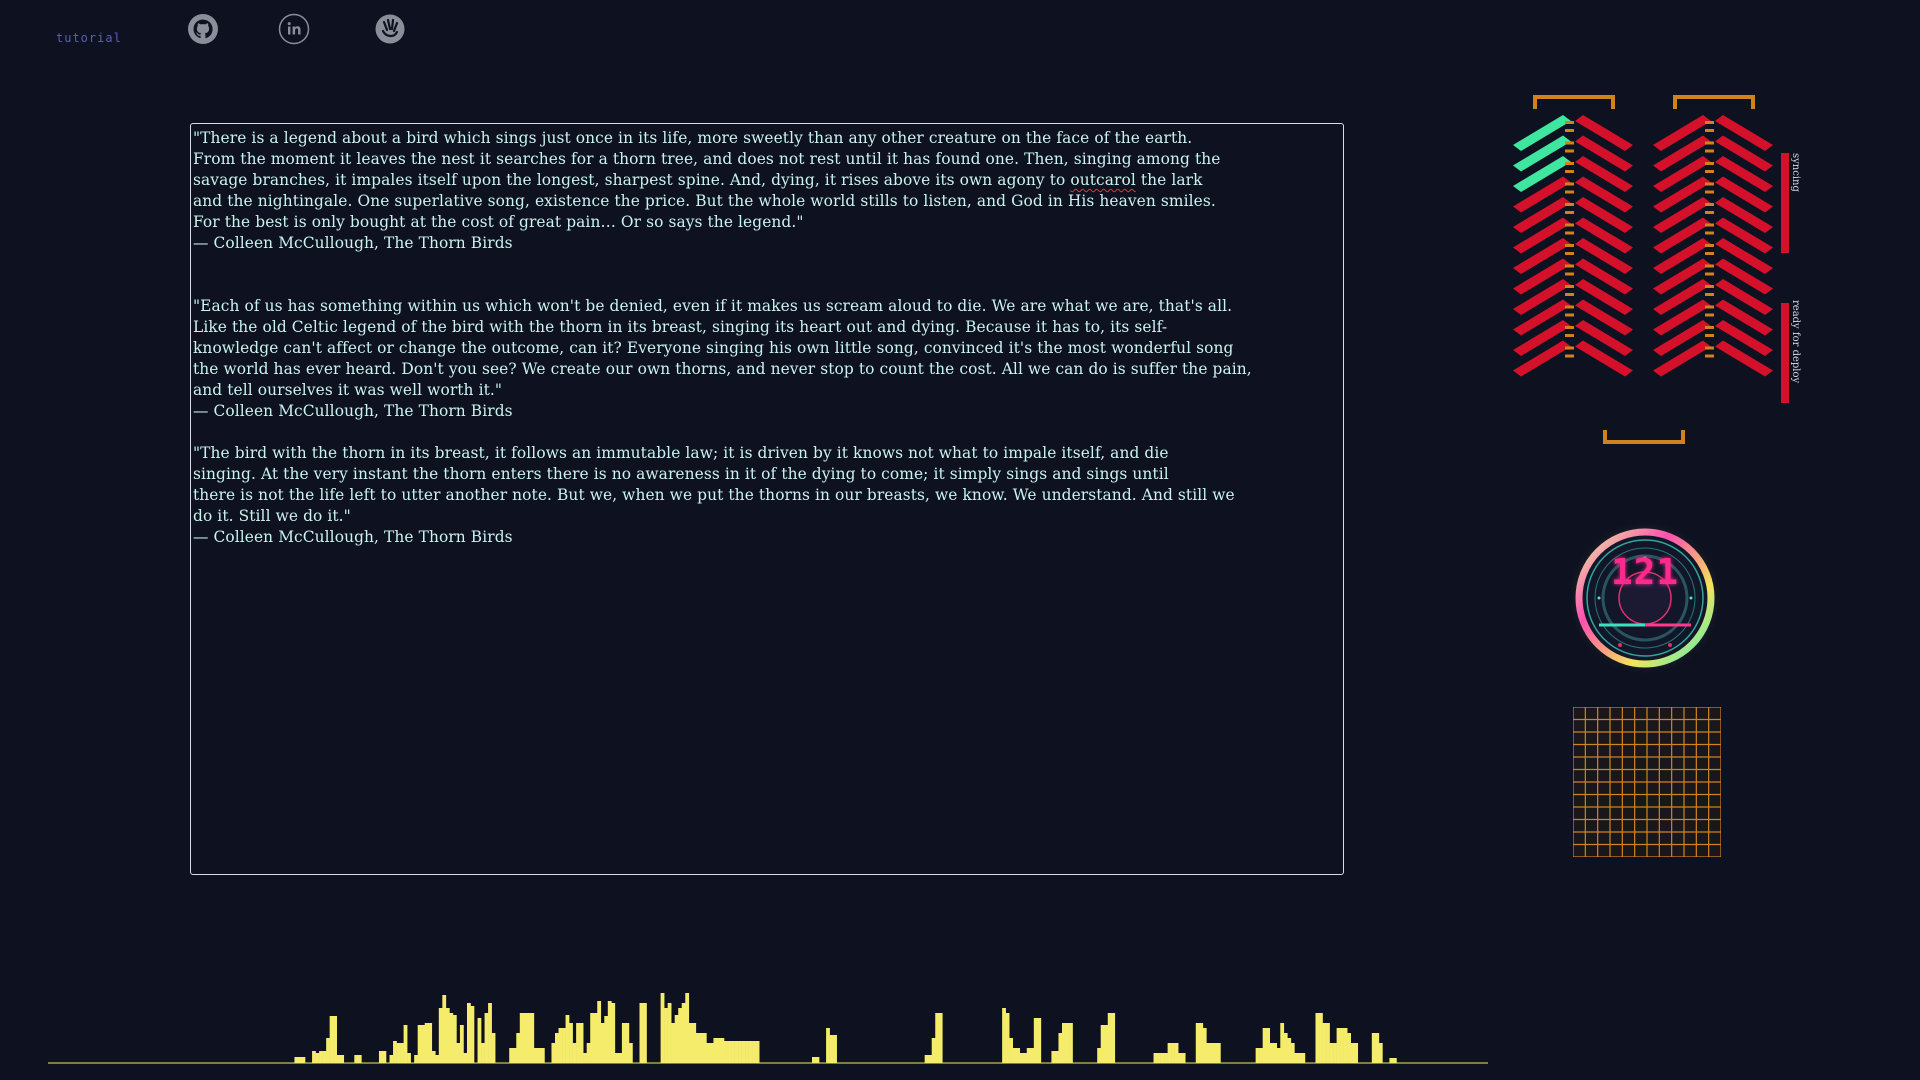  I want to click on deploy-level-bar, so click(1785, 353).